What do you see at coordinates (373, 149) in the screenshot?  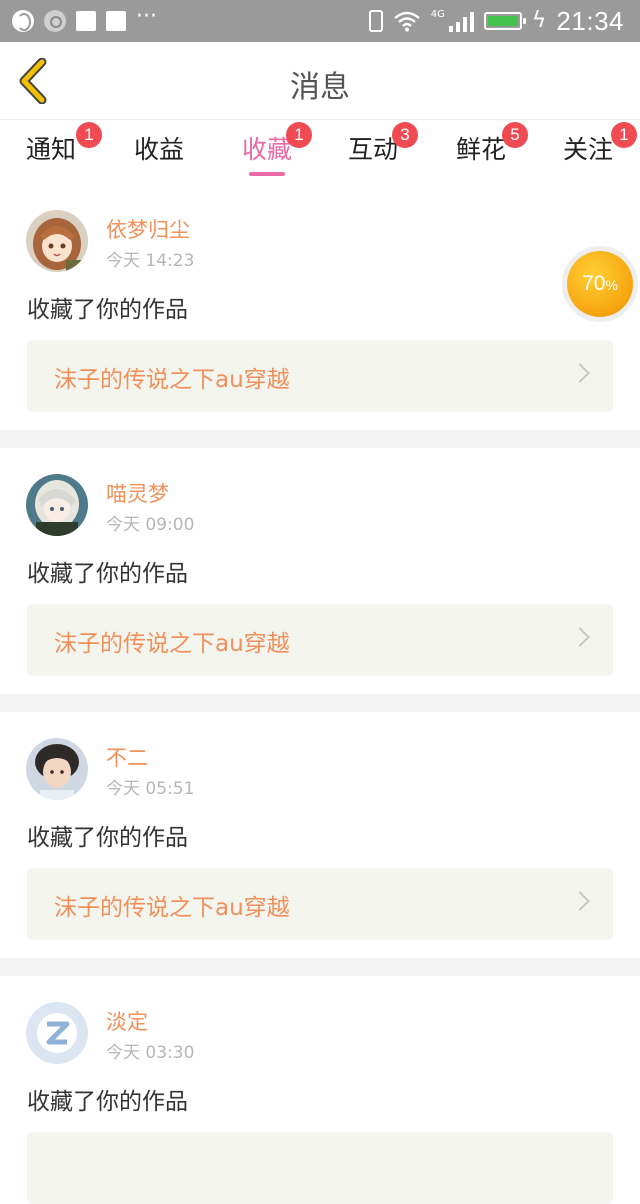 I see `tab-label: 互动` at bounding box center [373, 149].